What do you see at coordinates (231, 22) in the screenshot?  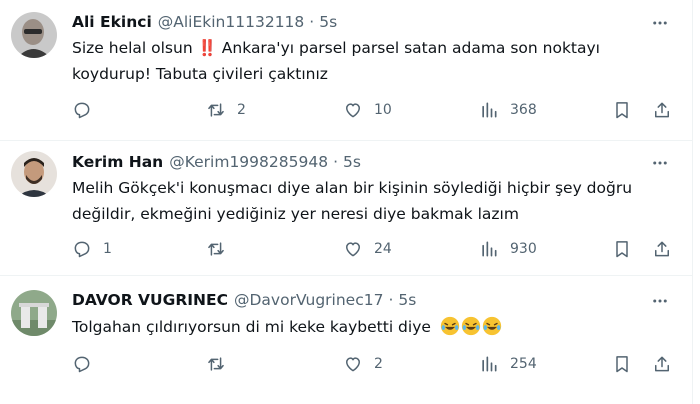 I see `author-handle: @AliEkin11132118` at bounding box center [231, 22].